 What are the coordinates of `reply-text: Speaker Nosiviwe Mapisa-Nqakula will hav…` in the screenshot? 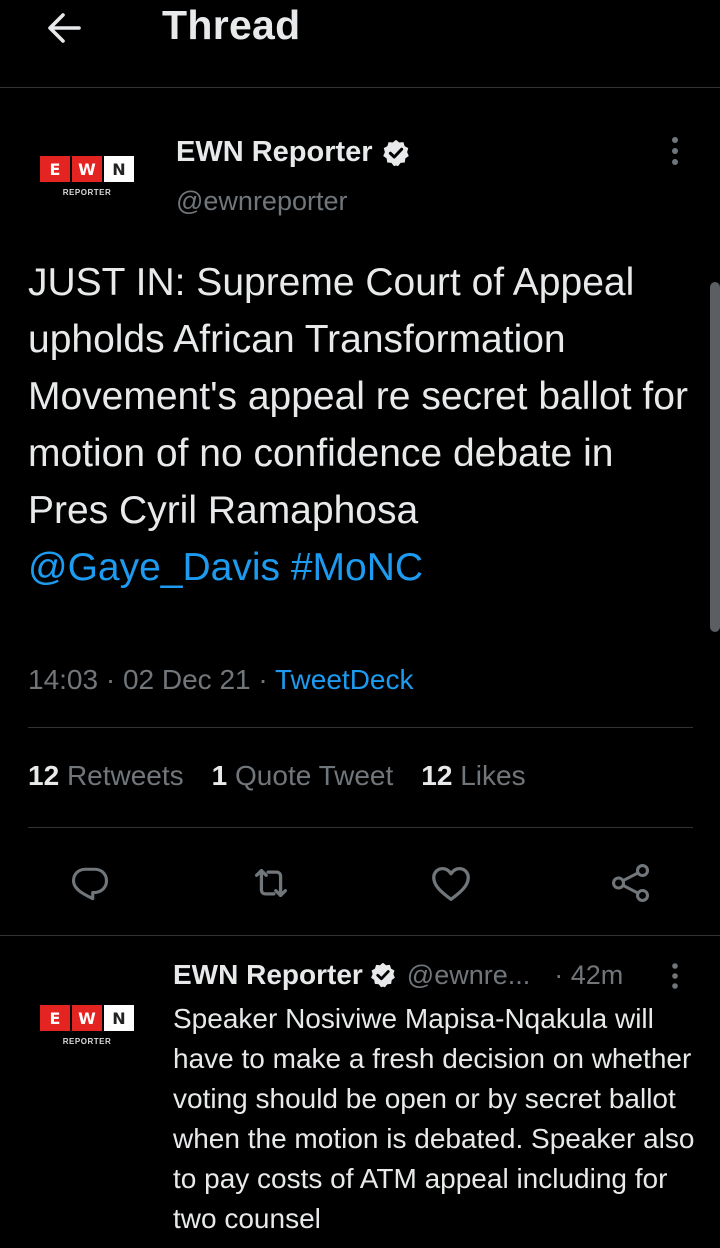 It's located at (434, 1118).